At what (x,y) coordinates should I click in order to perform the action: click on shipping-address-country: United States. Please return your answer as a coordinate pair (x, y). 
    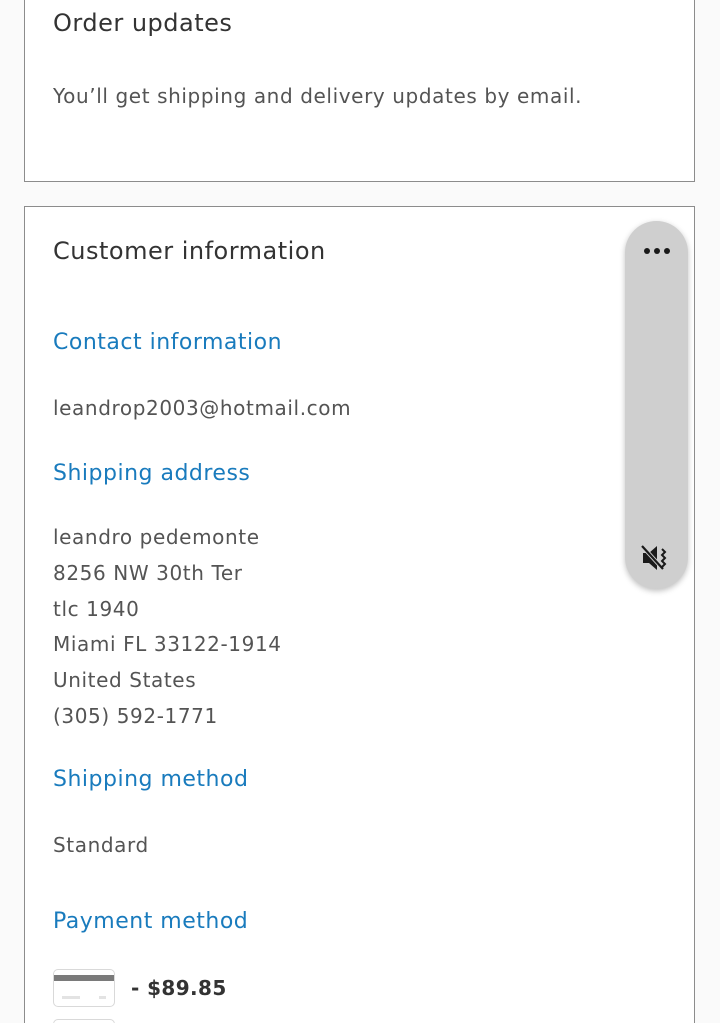
    Looking at the image, I should click on (125, 680).